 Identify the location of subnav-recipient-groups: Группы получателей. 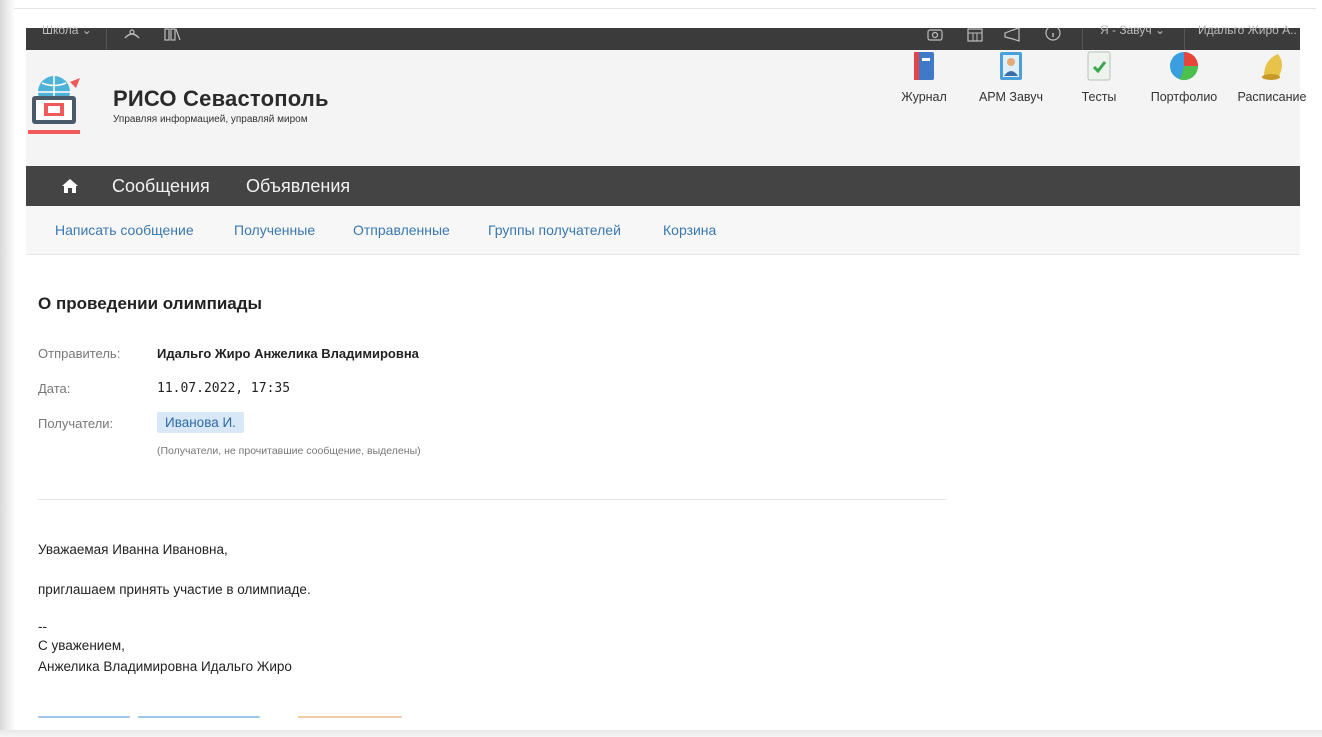
(554, 230).